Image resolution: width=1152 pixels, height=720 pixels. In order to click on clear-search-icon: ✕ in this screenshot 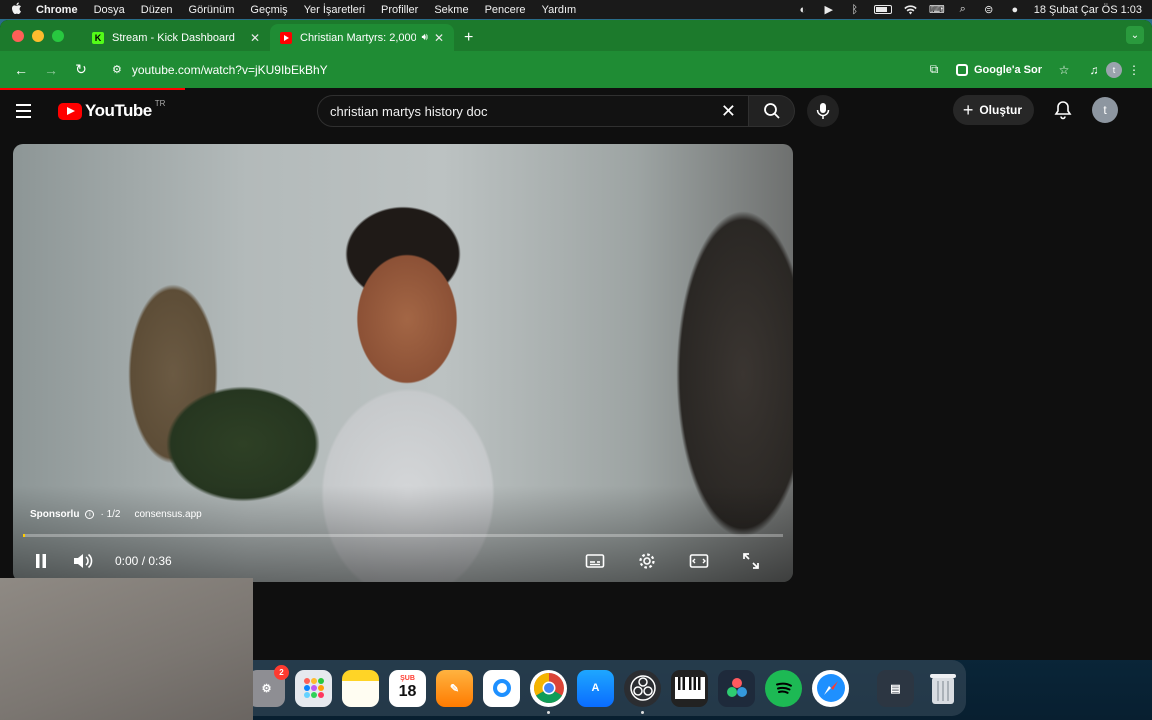, I will do `click(728, 111)`.